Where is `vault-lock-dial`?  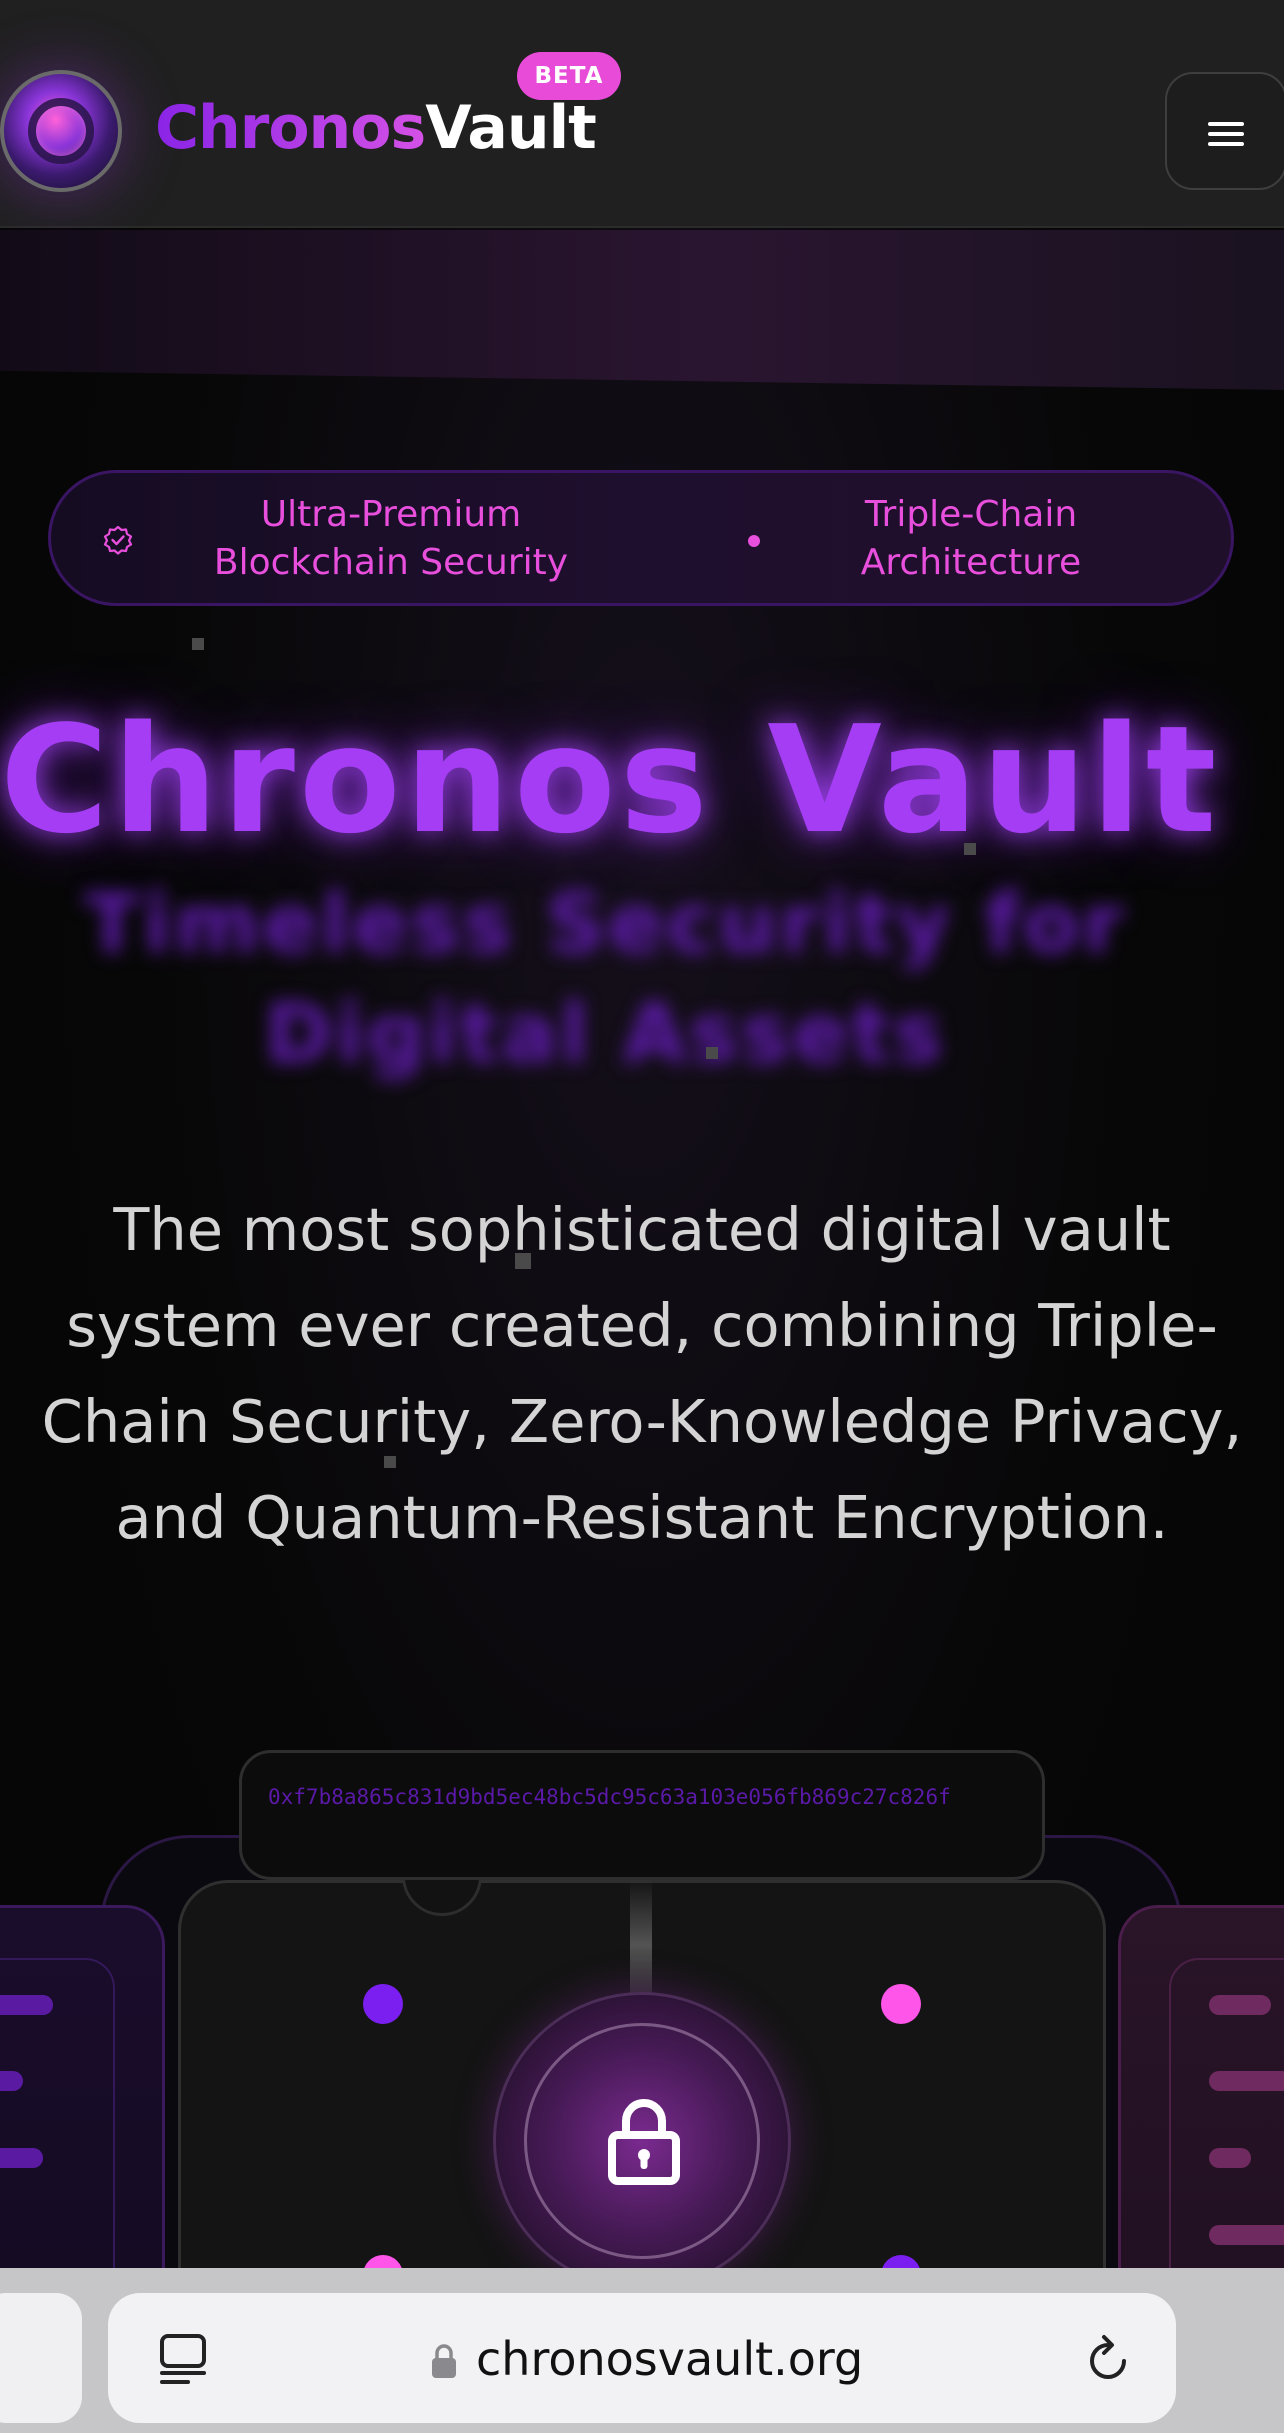 vault-lock-dial is located at coordinates (642, 2141).